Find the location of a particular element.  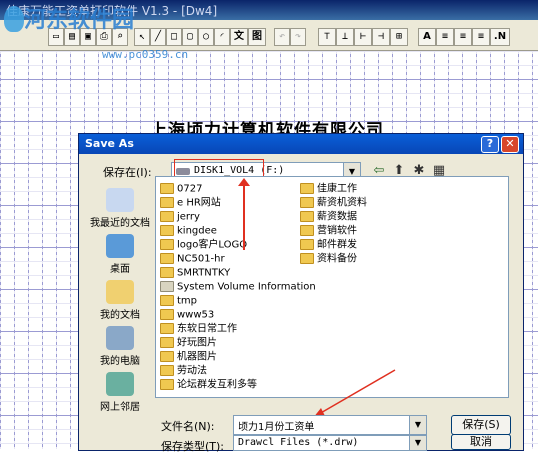

list-item: 邮件群发 is located at coordinates (328, 245).